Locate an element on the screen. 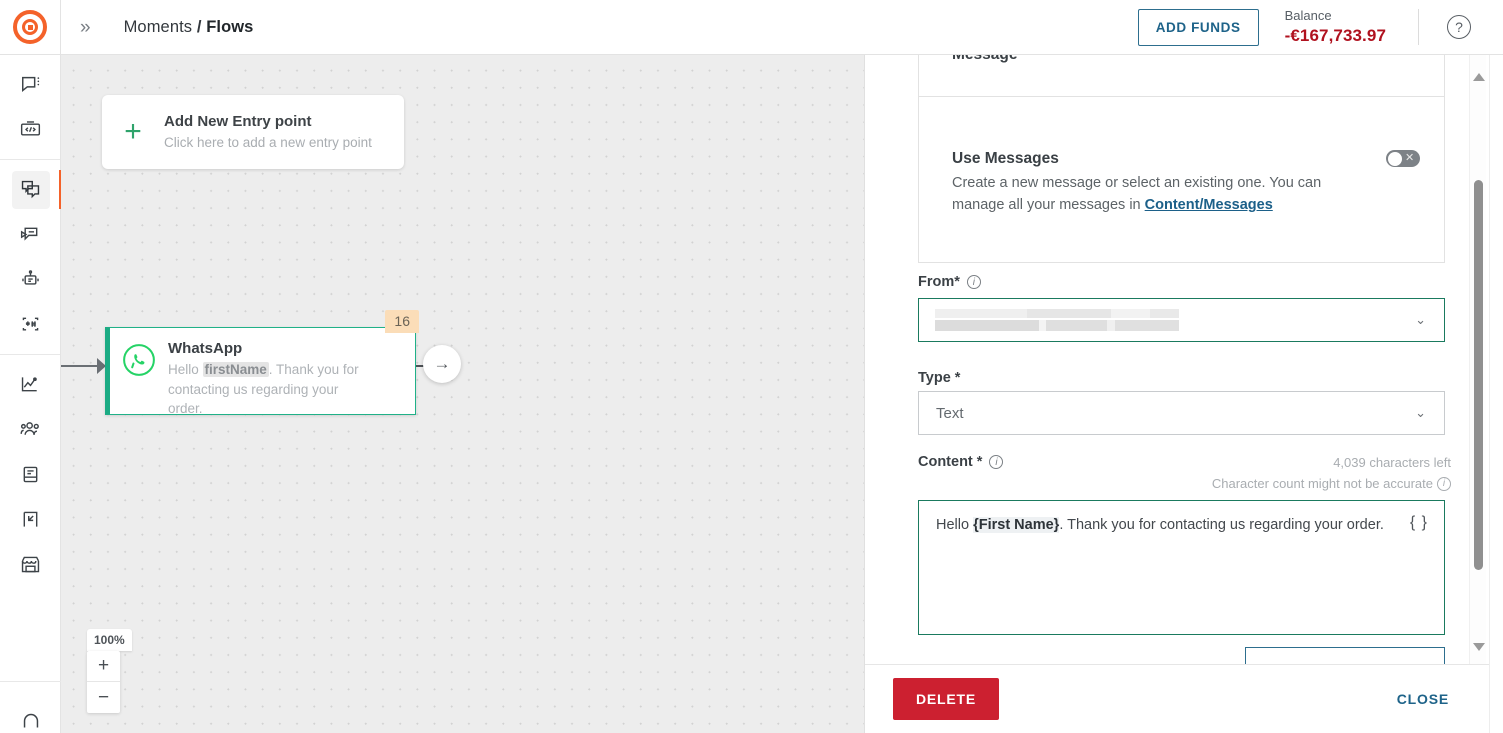 This screenshot has width=1503, height=733. sidebar-item-exit-flow is located at coordinates (30, 519).